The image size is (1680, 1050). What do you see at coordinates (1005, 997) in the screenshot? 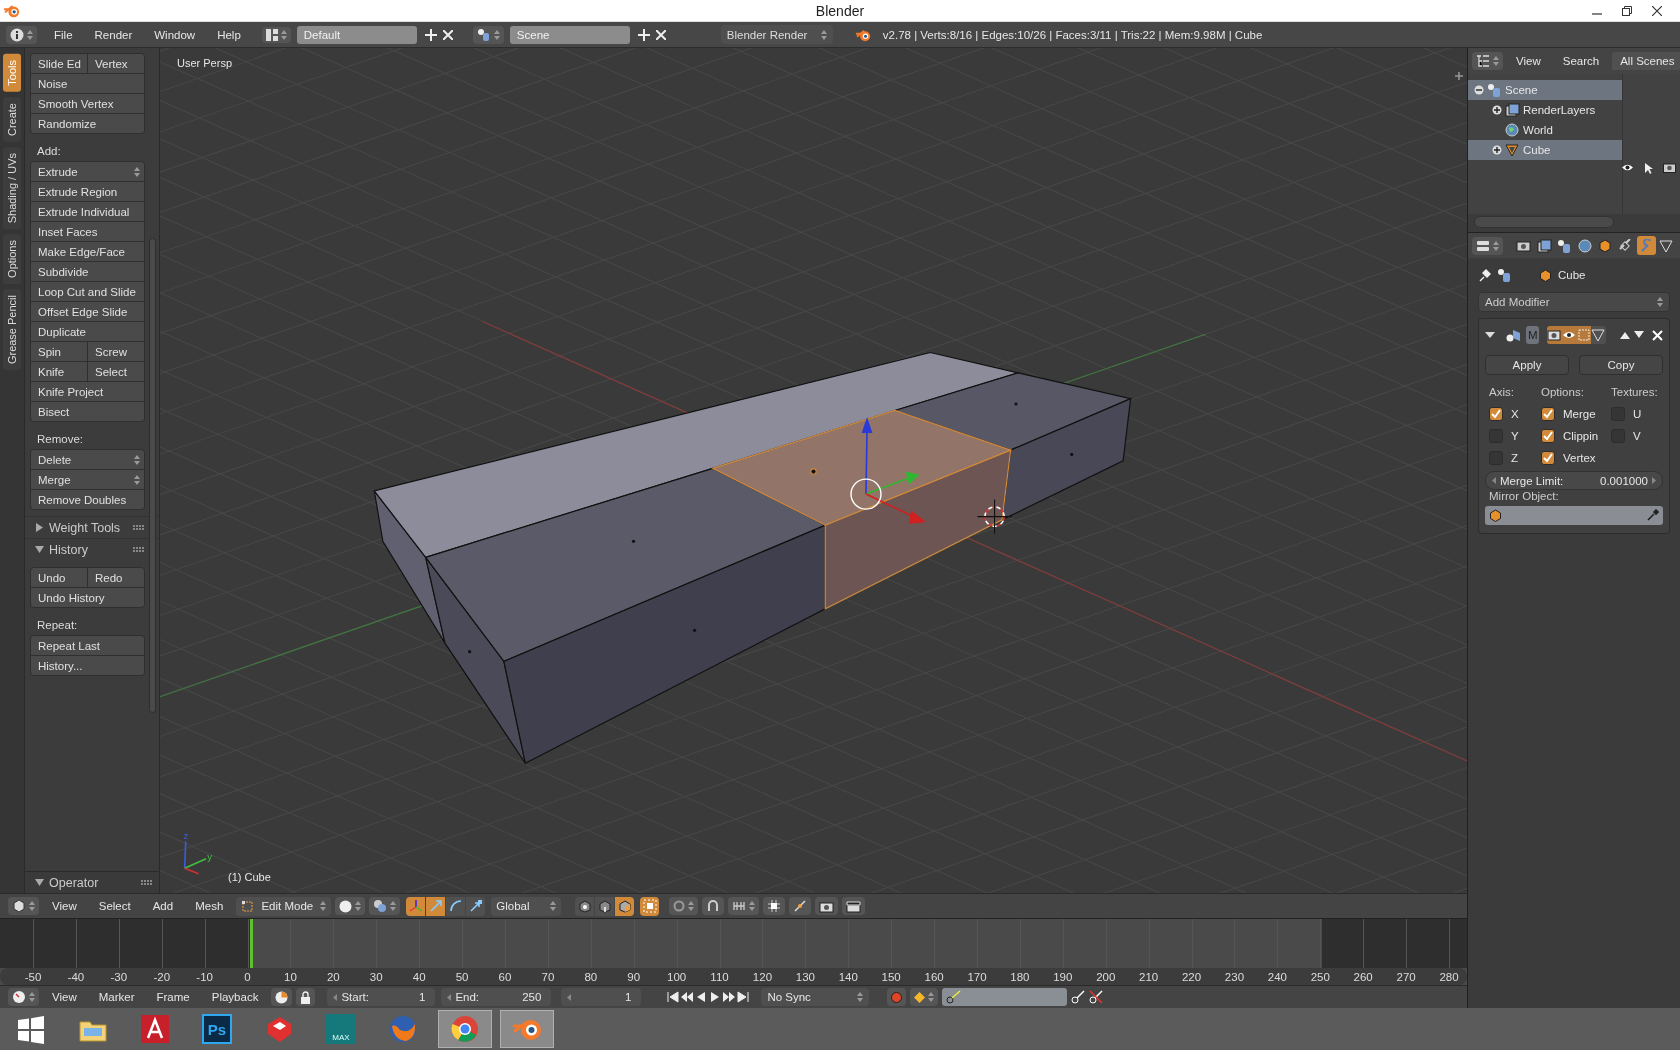
I see `keying-set-field` at bounding box center [1005, 997].